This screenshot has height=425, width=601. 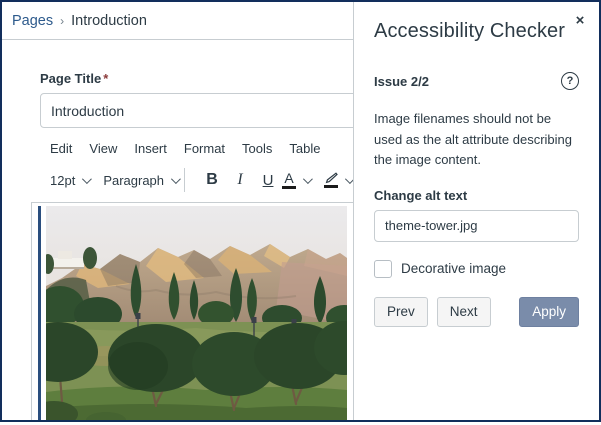 I want to click on prev-button: Prev, so click(x=401, y=311).